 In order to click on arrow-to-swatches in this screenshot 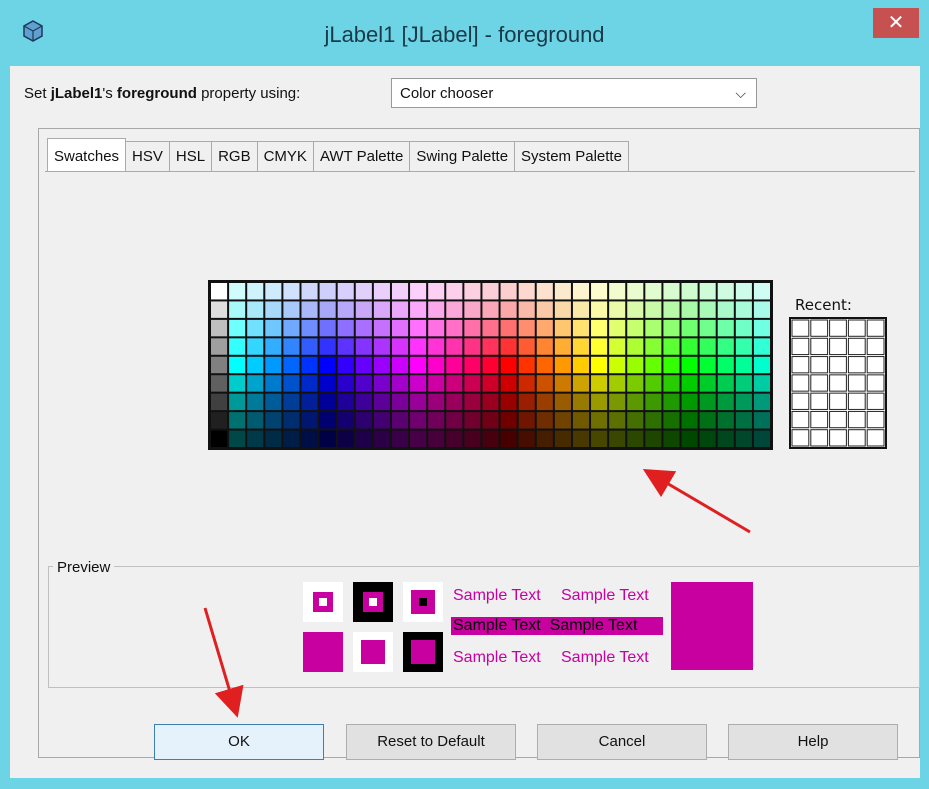, I will do `click(696, 501)`.